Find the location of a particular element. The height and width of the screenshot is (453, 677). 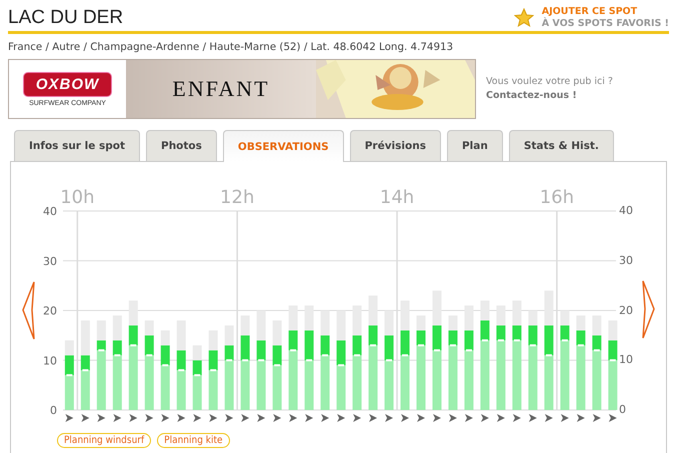

hour-label: 16h is located at coordinates (557, 197).